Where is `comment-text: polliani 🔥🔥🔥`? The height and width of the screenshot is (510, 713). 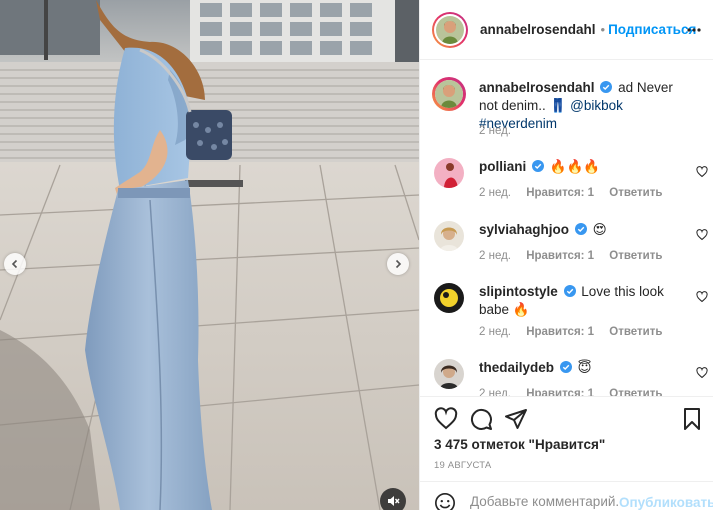
comment-text: polliani 🔥🔥🔥 is located at coordinates (583, 167).